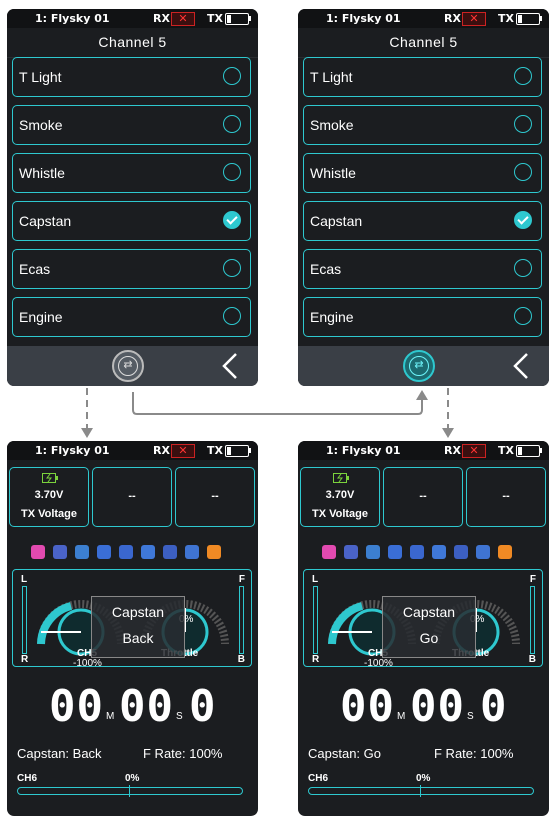 This screenshot has width=549, height=816. I want to click on left-dial-value: -100%, so click(378, 663).